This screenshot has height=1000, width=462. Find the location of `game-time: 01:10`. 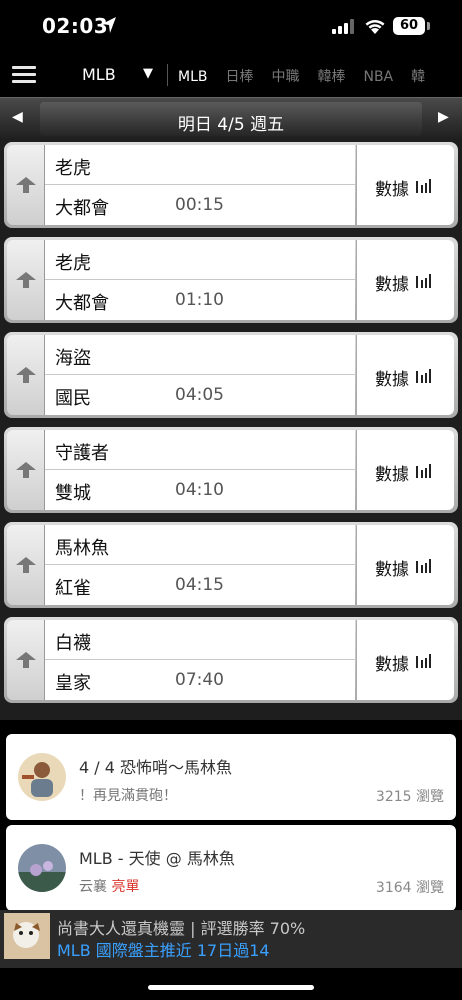

game-time: 01:10 is located at coordinates (199, 300).